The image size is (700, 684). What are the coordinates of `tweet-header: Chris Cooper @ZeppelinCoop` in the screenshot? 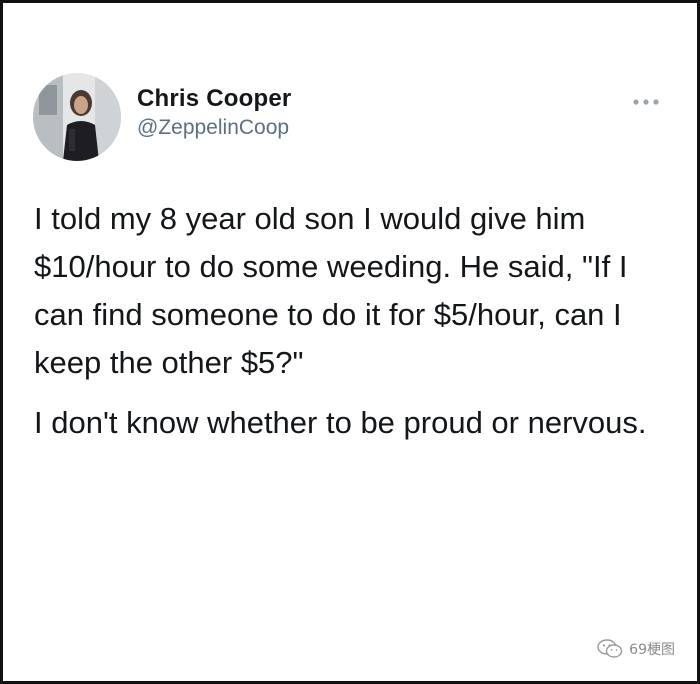 It's located at (350, 118).